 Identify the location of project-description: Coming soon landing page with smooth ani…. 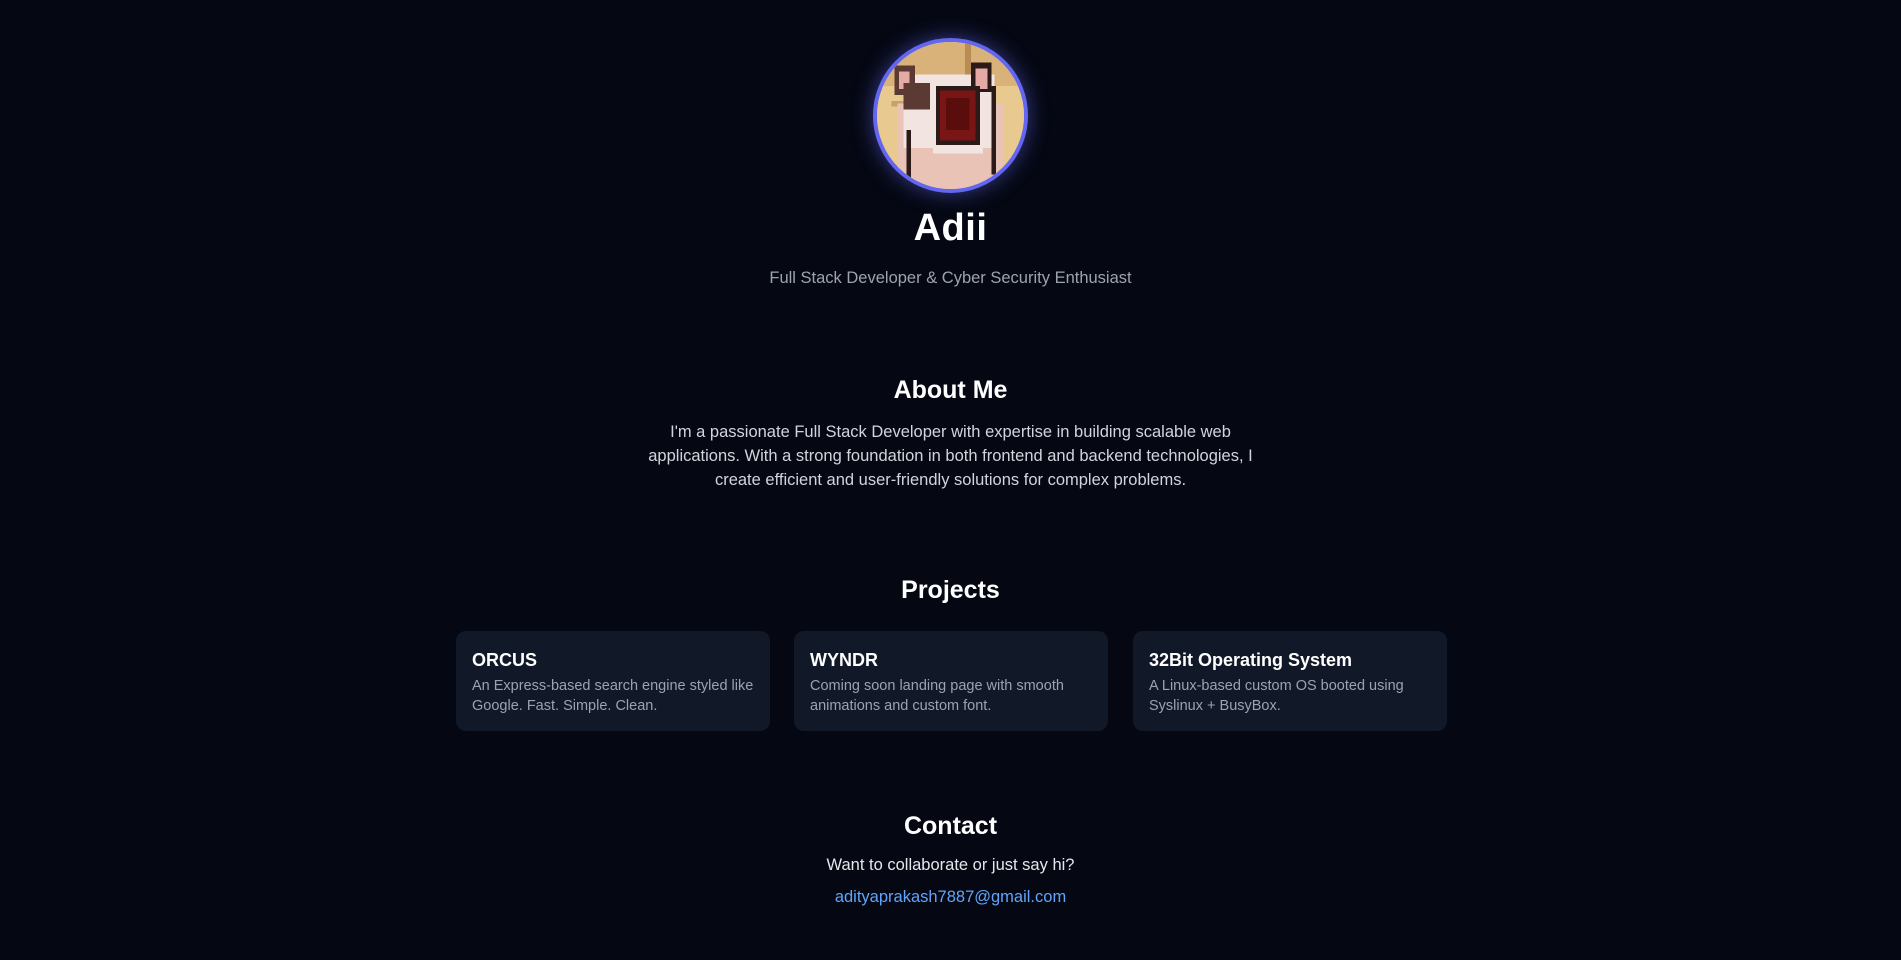
(937, 696).